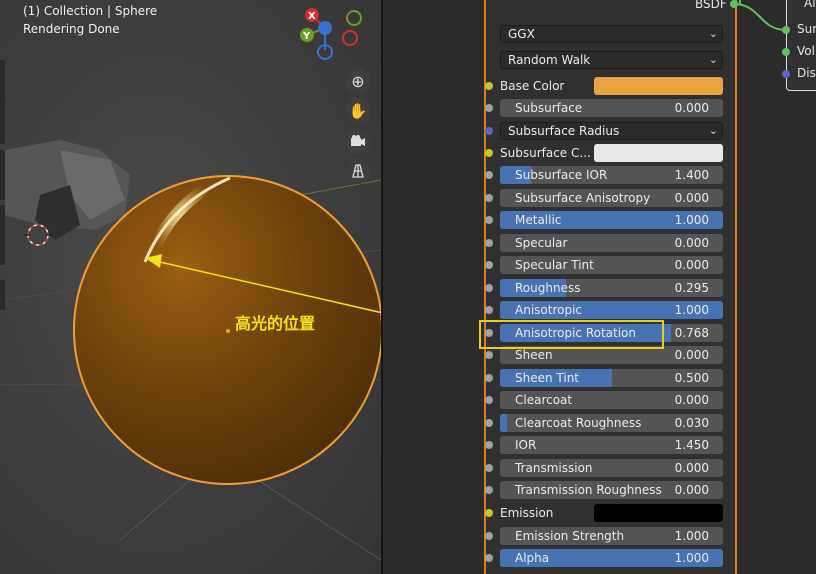 The width and height of the screenshot is (816, 574). I want to click on subsurface-radius-socket, so click(489, 131).